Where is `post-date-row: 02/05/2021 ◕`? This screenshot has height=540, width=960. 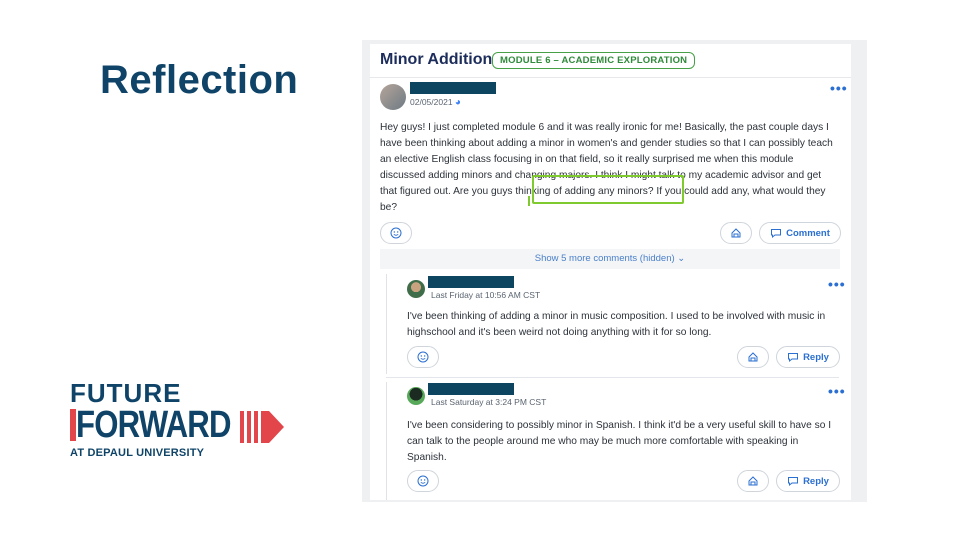
post-date-row: 02/05/2021 ◕ is located at coordinates (435, 102).